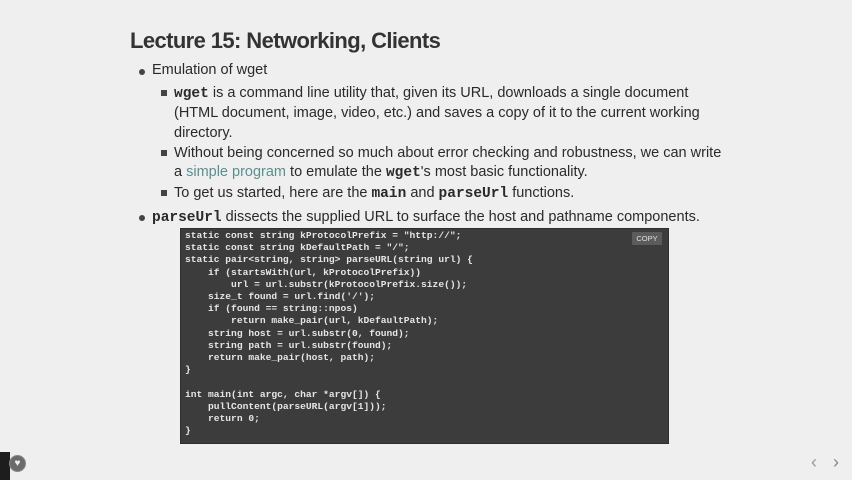  I want to click on code-line: return make_pair(url, kDefaultPath);, so click(335, 321).